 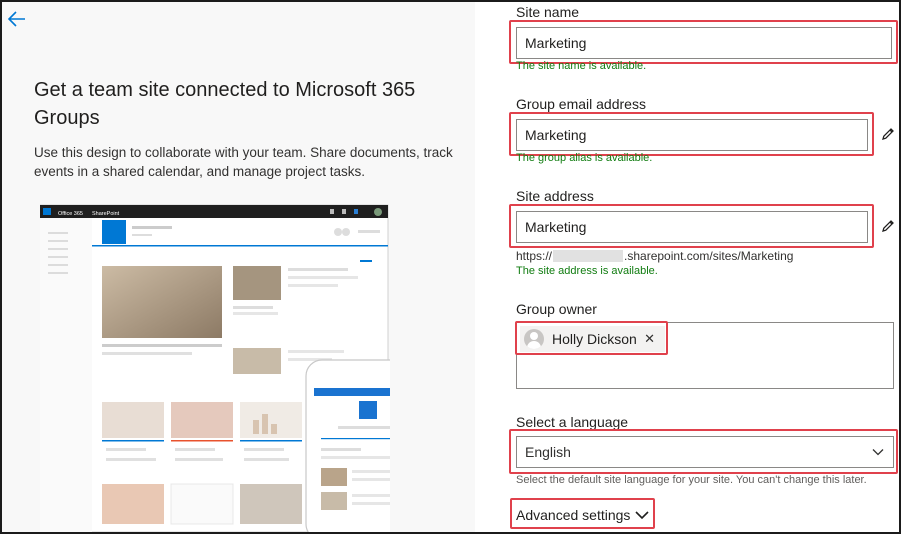 What do you see at coordinates (555, 196) in the screenshot?
I see `site-address-label: Site address` at bounding box center [555, 196].